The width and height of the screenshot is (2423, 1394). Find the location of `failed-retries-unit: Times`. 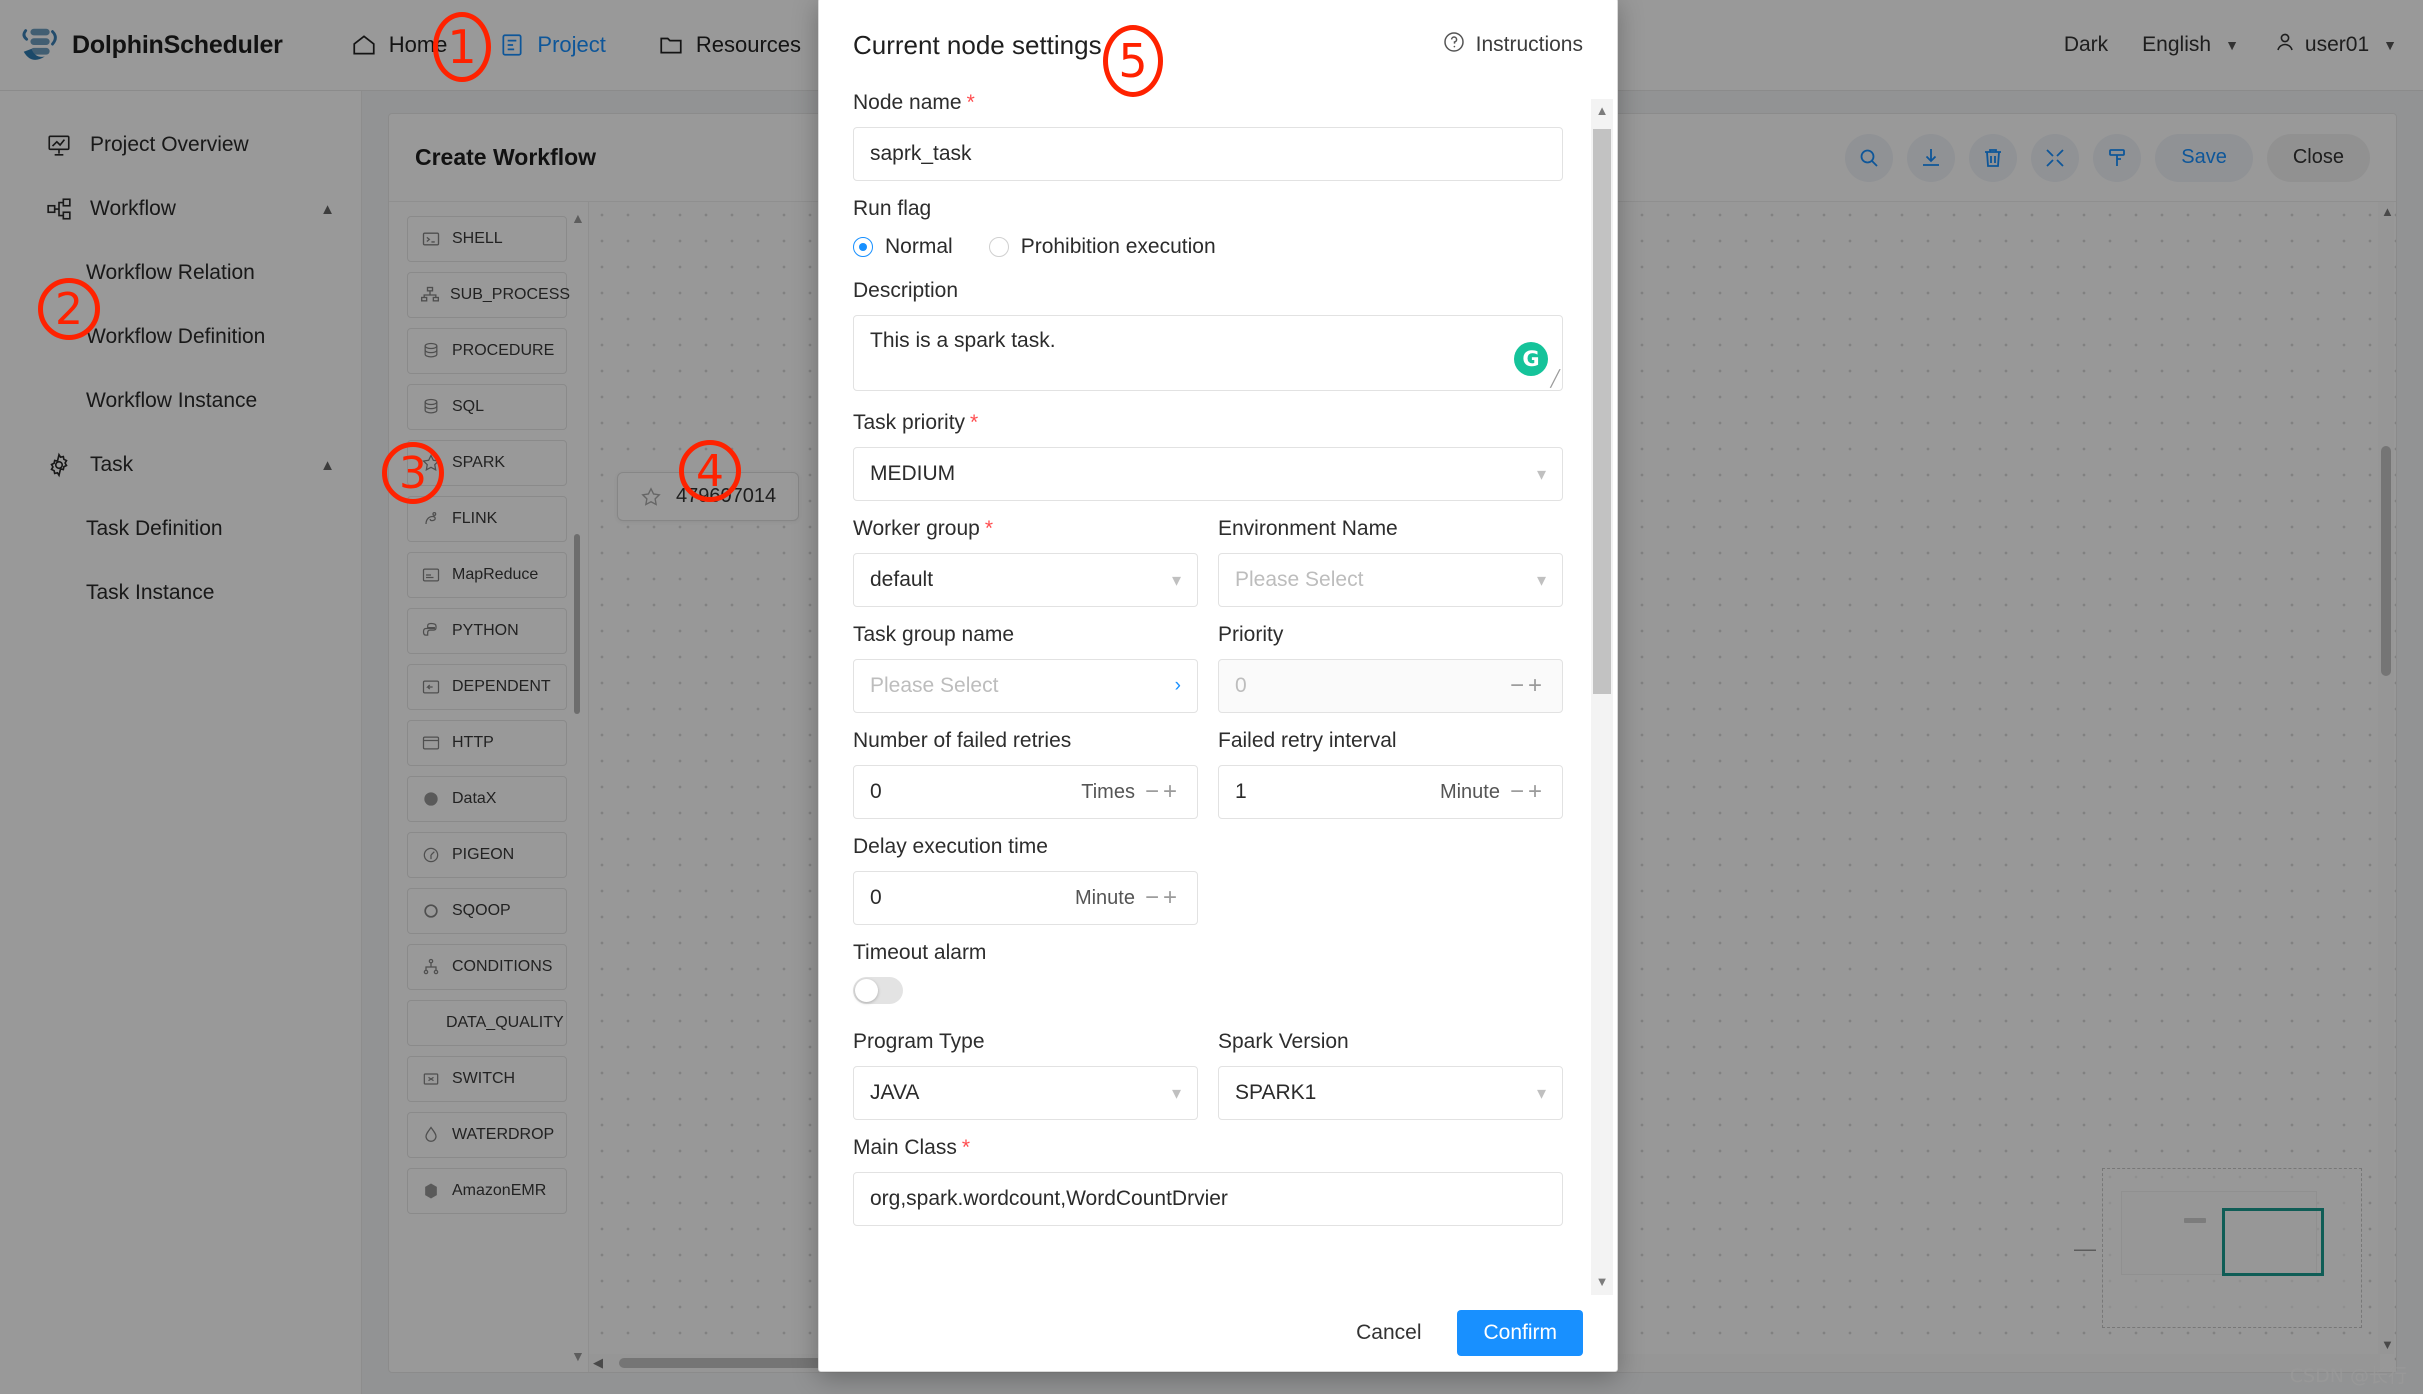

failed-retries-unit: Times is located at coordinates (1108, 791).